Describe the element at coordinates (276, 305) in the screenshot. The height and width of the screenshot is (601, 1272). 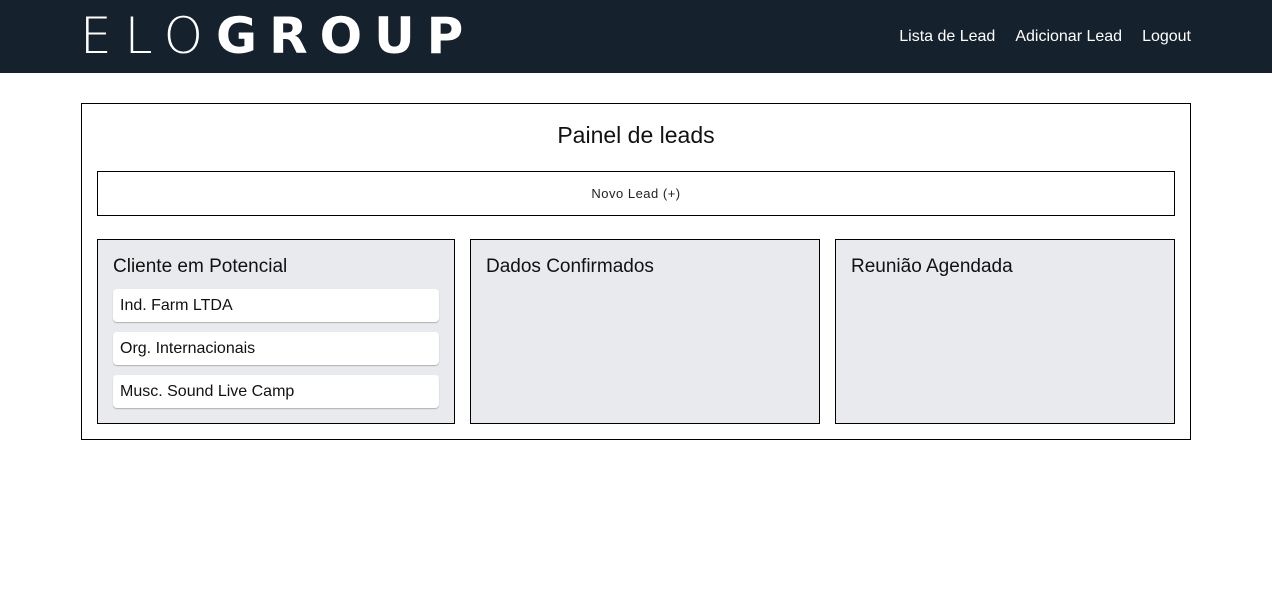
I see `lead-card: Ind. Farm LTDA` at that location.